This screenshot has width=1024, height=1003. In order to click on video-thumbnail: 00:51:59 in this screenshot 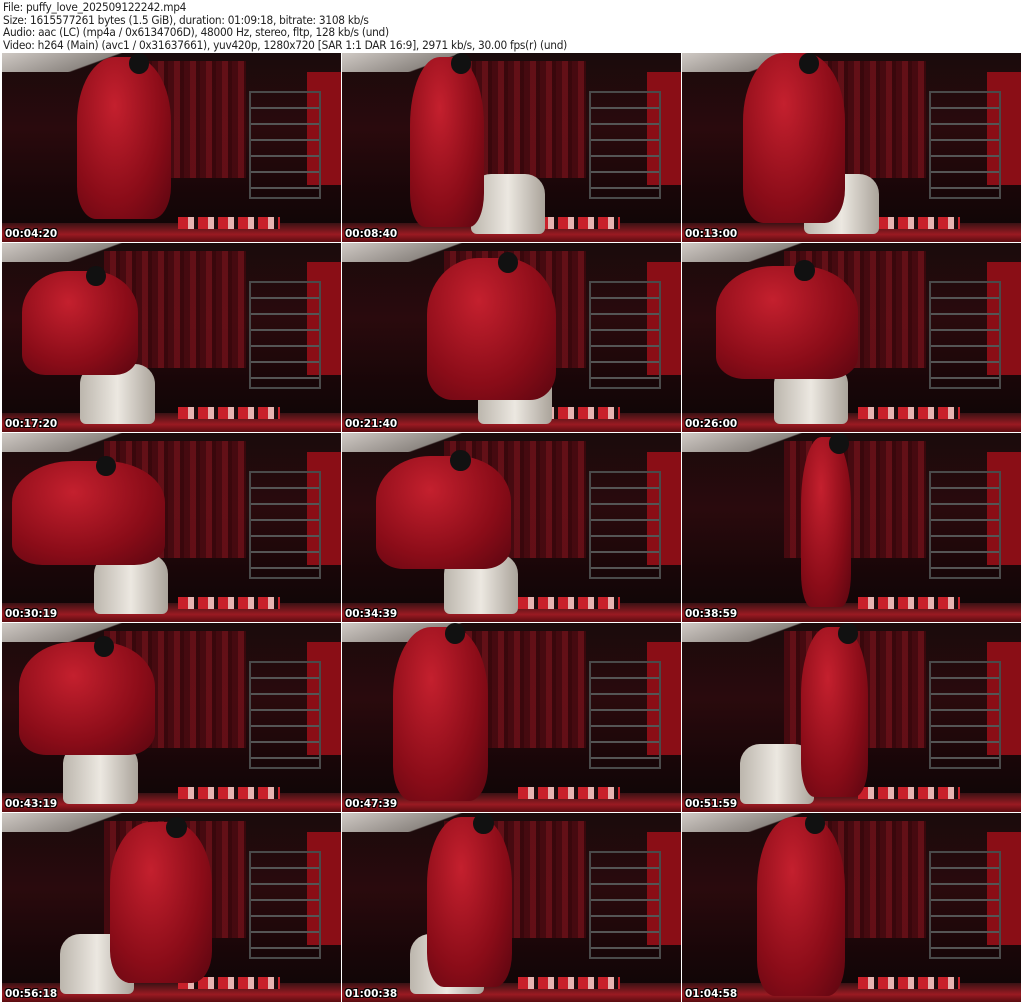, I will do `click(851, 717)`.